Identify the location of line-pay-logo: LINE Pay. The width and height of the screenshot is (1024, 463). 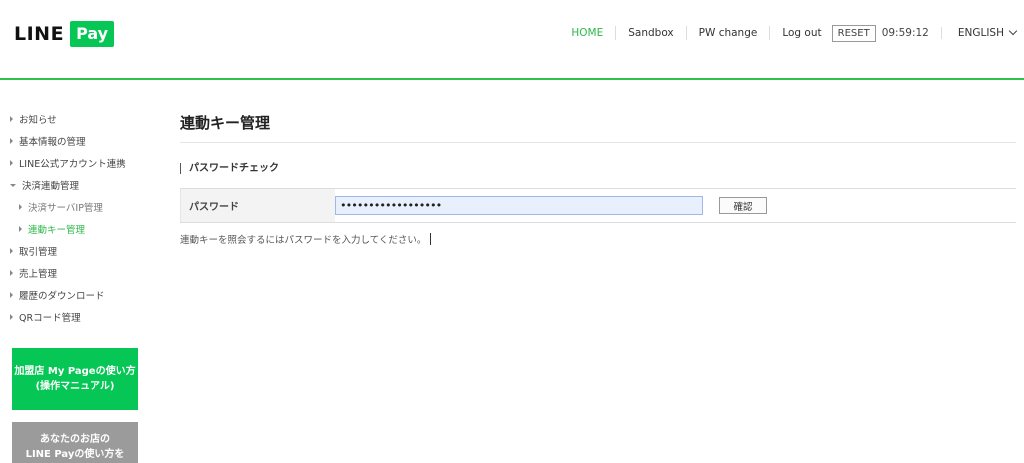
(64, 34).